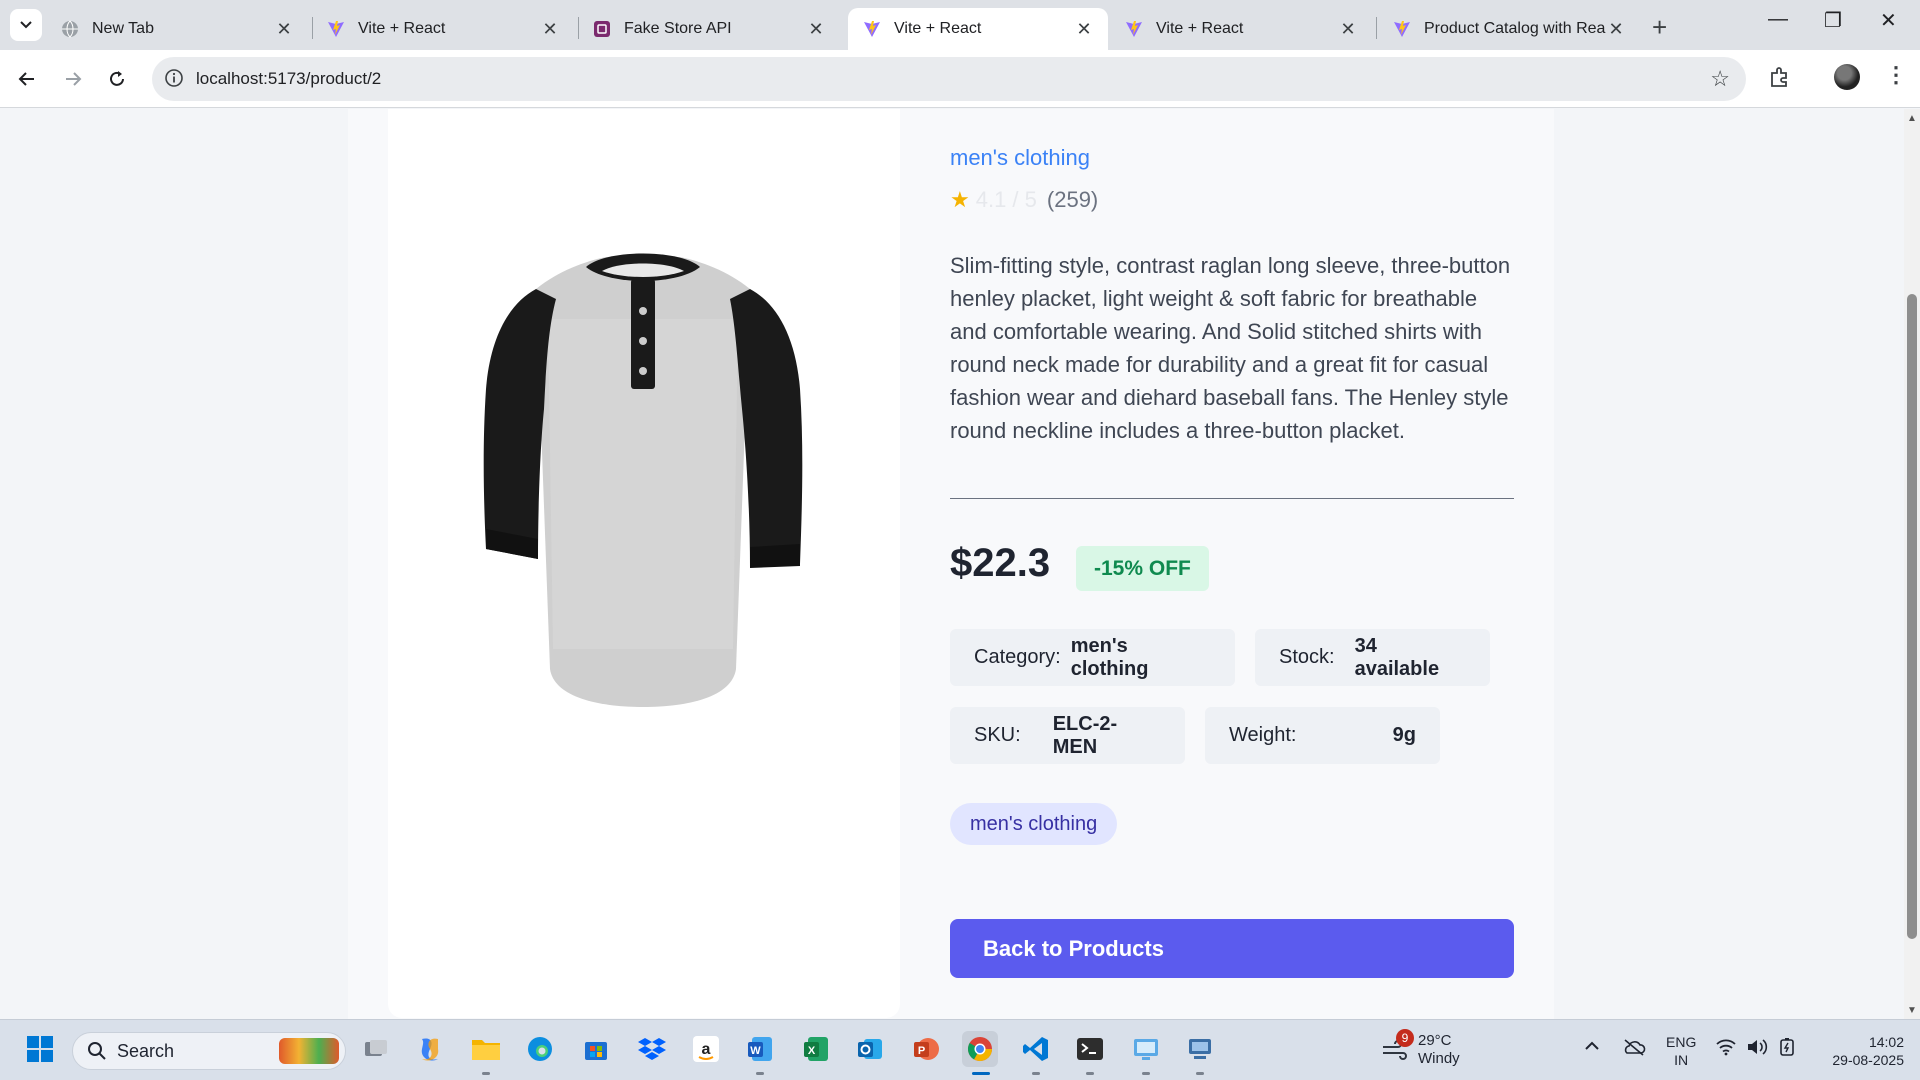 This screenshot has height=1080, width=1920. I want to click on active-indicator, so click(981, 1073).